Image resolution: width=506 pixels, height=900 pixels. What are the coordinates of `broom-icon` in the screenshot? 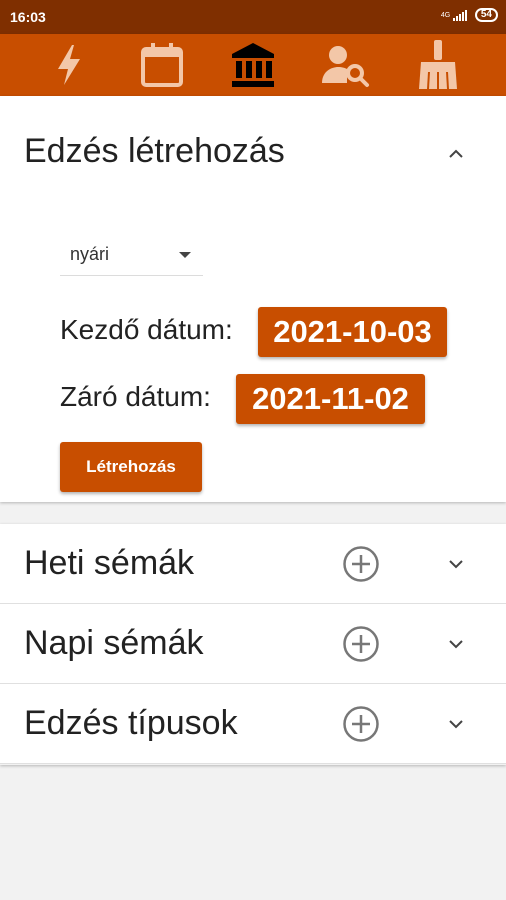 It's located at (438, 65).